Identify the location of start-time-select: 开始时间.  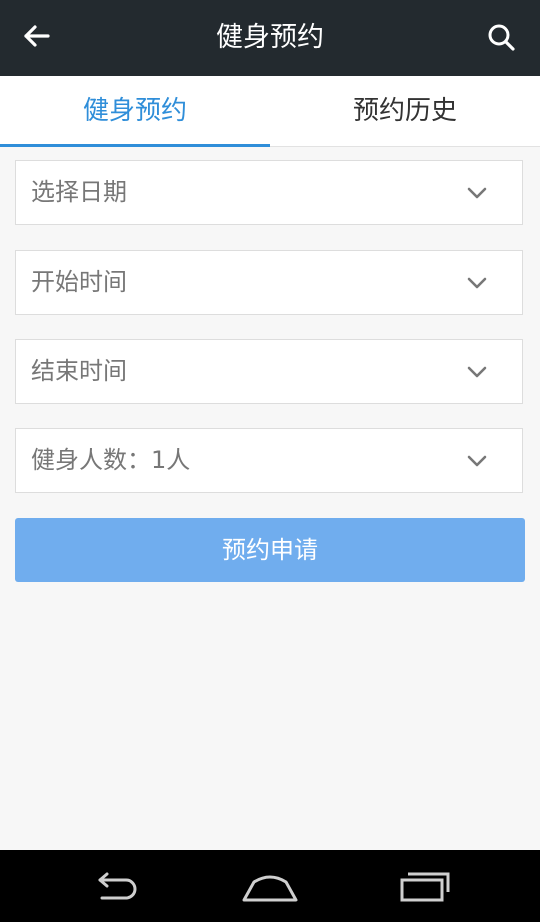
(269, 282).